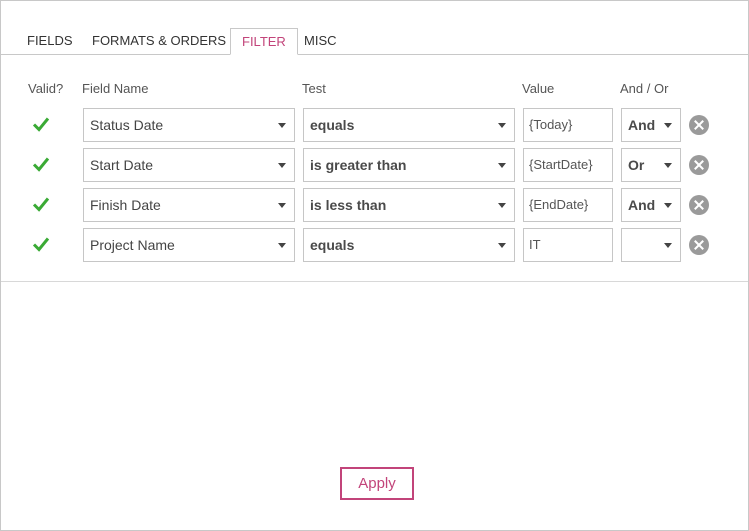 Image resolution: width=749 pixels, height=531 pixels. I want to click on tab-formats-orders: FORMATS & ORDERS, so click(159, 41).